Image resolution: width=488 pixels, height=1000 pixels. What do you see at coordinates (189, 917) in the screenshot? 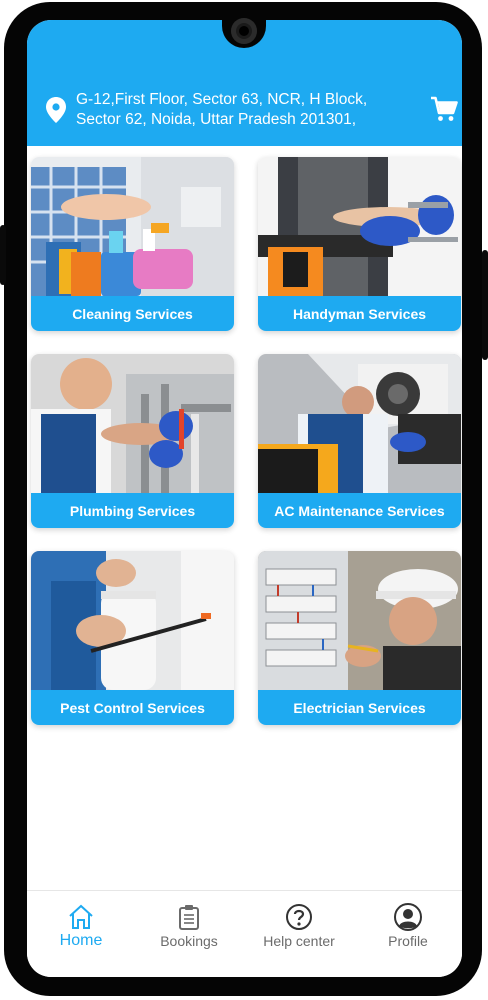
I see `clipboard-icon` at bounding box center [189, 917].